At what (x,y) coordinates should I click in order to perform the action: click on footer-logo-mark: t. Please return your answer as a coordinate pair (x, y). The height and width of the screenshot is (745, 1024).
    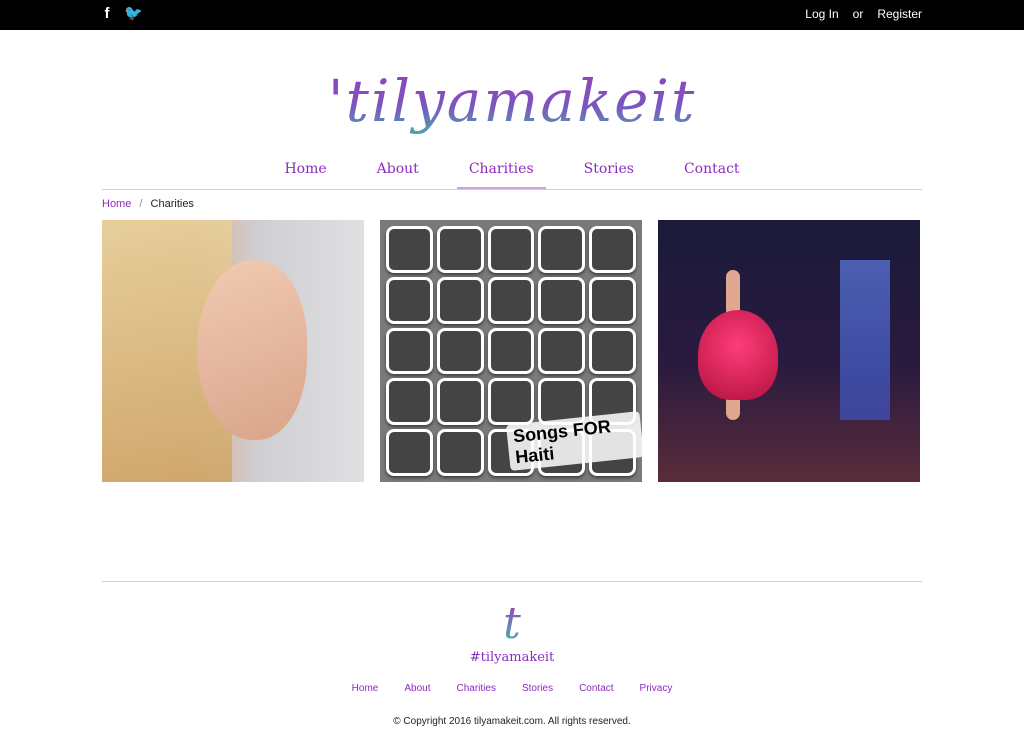
    Looking at the image, I should click on (512, 624).